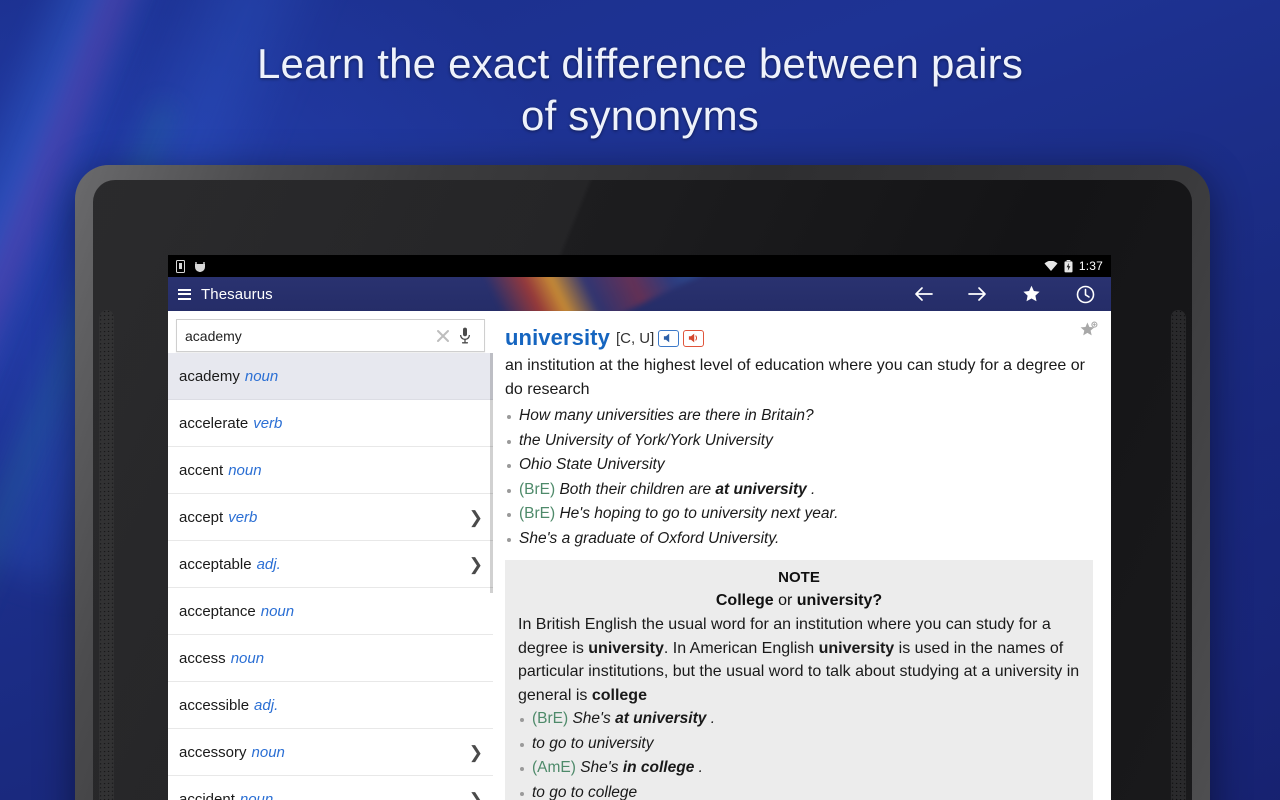 Image resolution: width=1280 pixels, height=800 pixels. What do you see at coordinates (1051, 266) in the screenshot?
I see `wifi-icon` at bounding box center [1051, 266].